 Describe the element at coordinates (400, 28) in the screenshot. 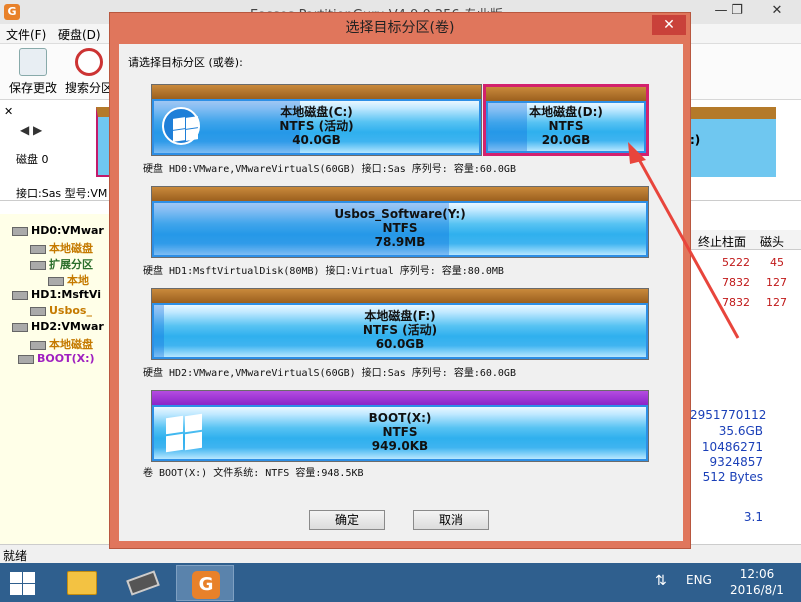

I see `dialog-title: 选择目标分区(卷)` at that location.